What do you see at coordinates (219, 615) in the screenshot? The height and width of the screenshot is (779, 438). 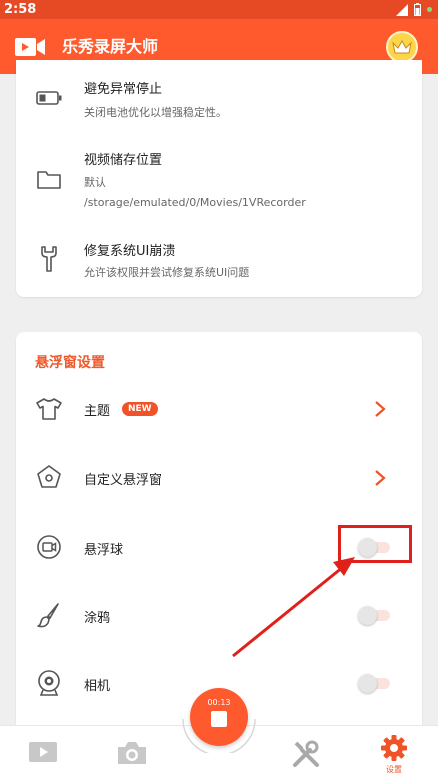 I see `doodle-row: 涂鸦` at bounding box center [219, 615].